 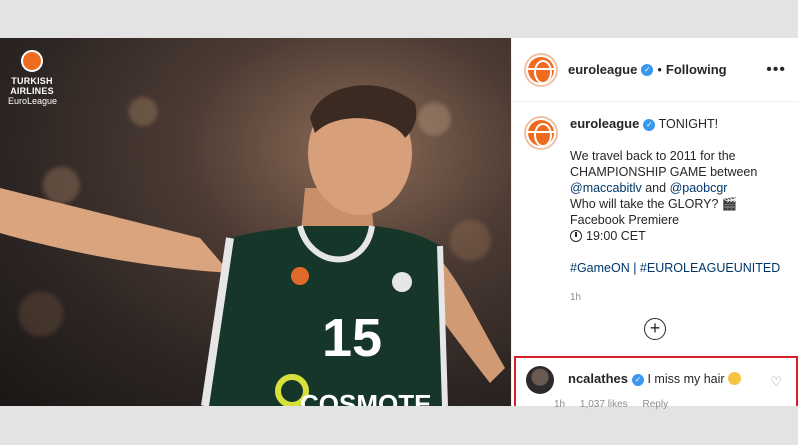 I want to click on logo-line-2: AIRLINES, so click(x=32, y=91).